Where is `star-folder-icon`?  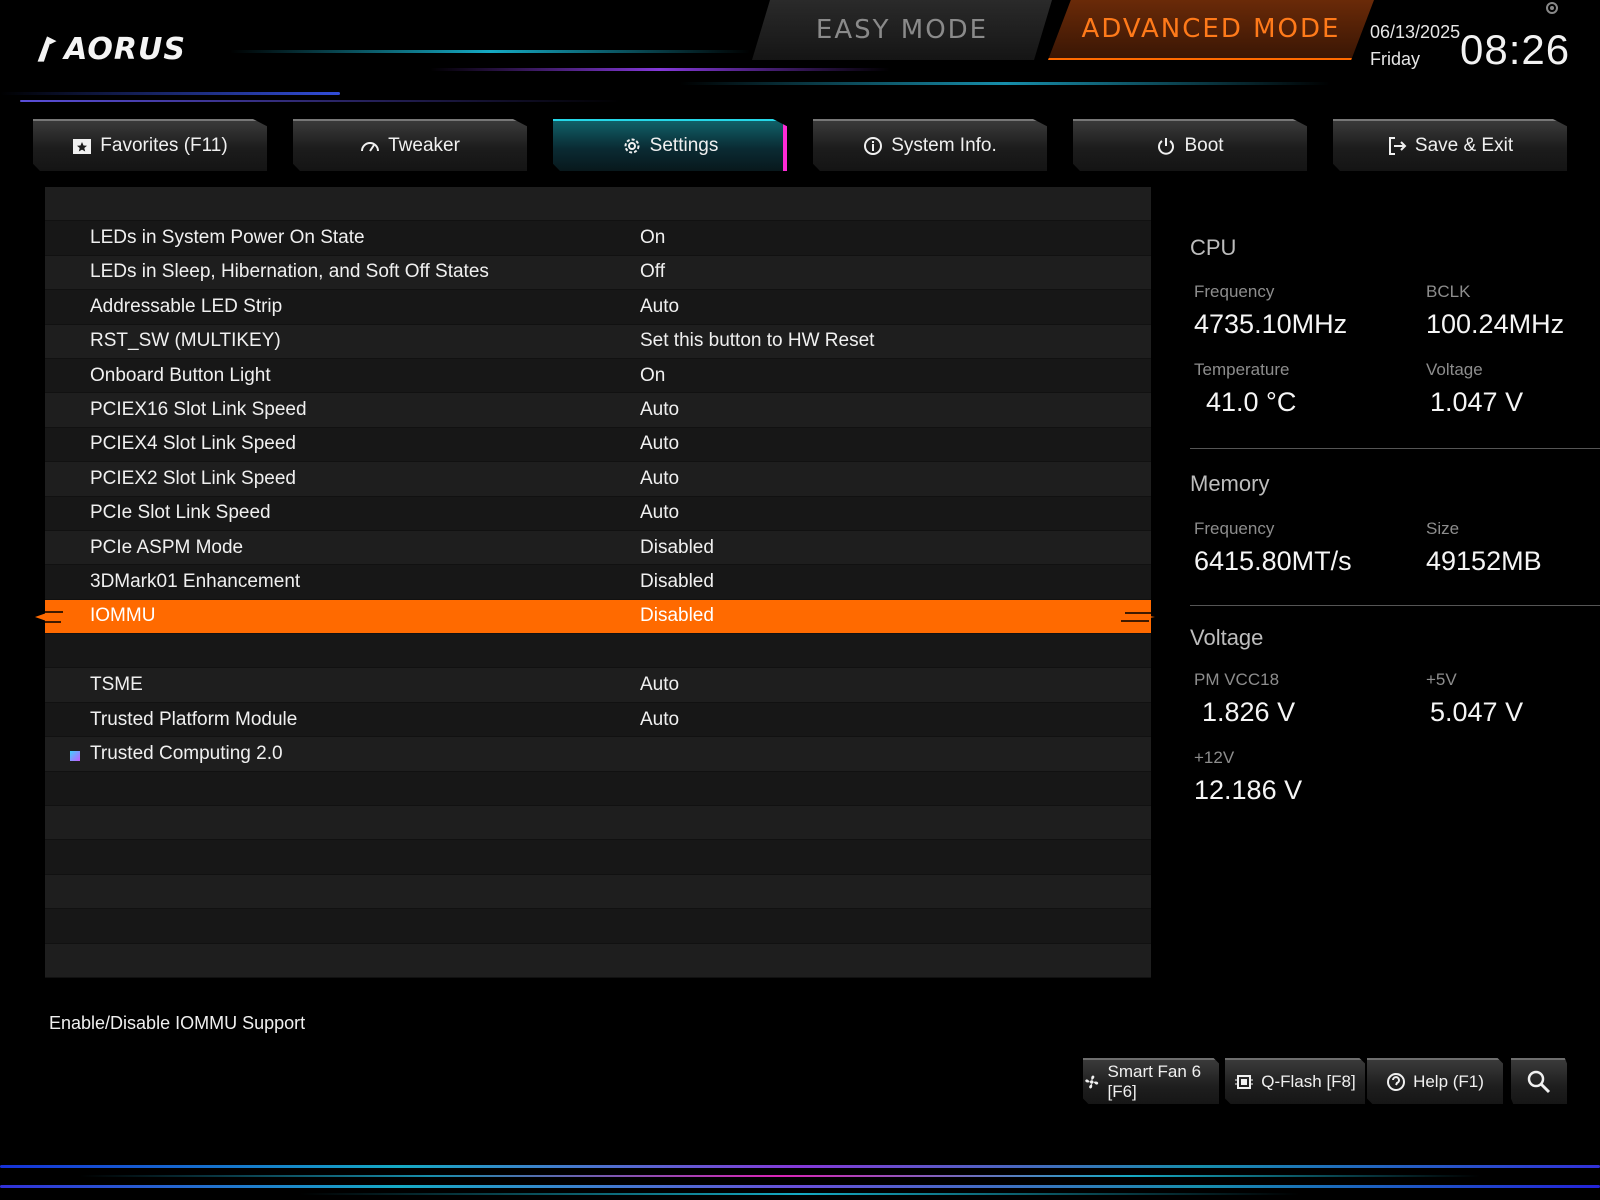
star-folder-icon is located at coordinates (82, 146).